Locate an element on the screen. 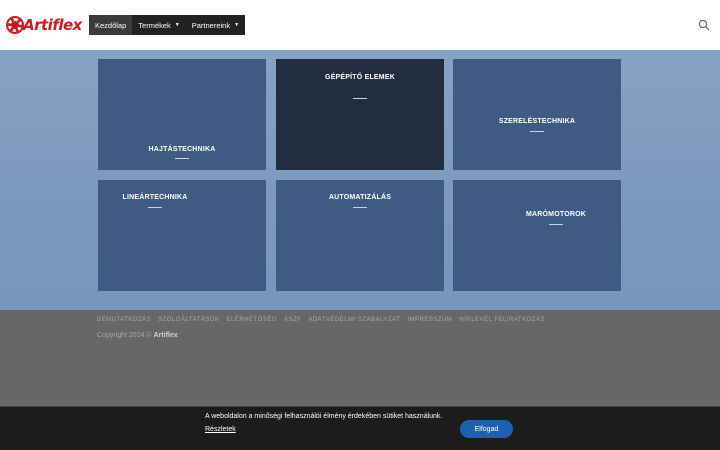  cookie-accept-button: Elfogad is located at coordinates (486, 429).